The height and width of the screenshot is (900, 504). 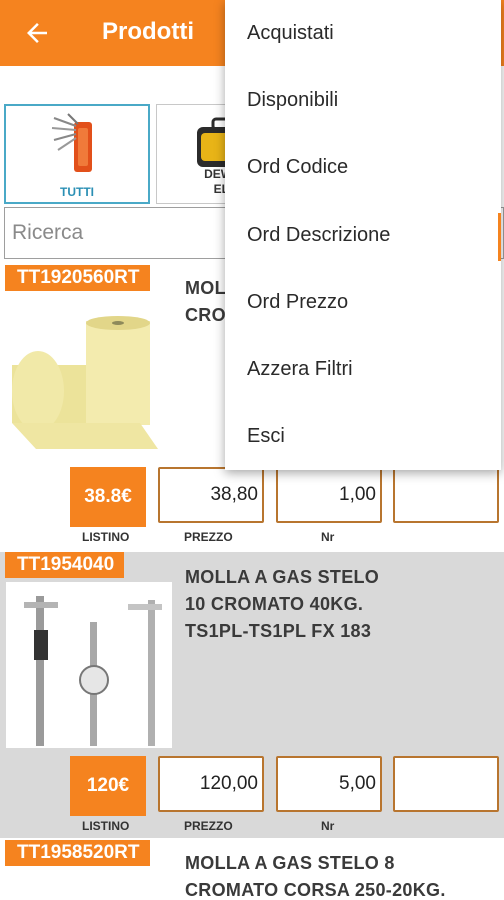 I want to click on product-description-line: CROMATO CORSA 250-20KG., so click(x=315, y=890).